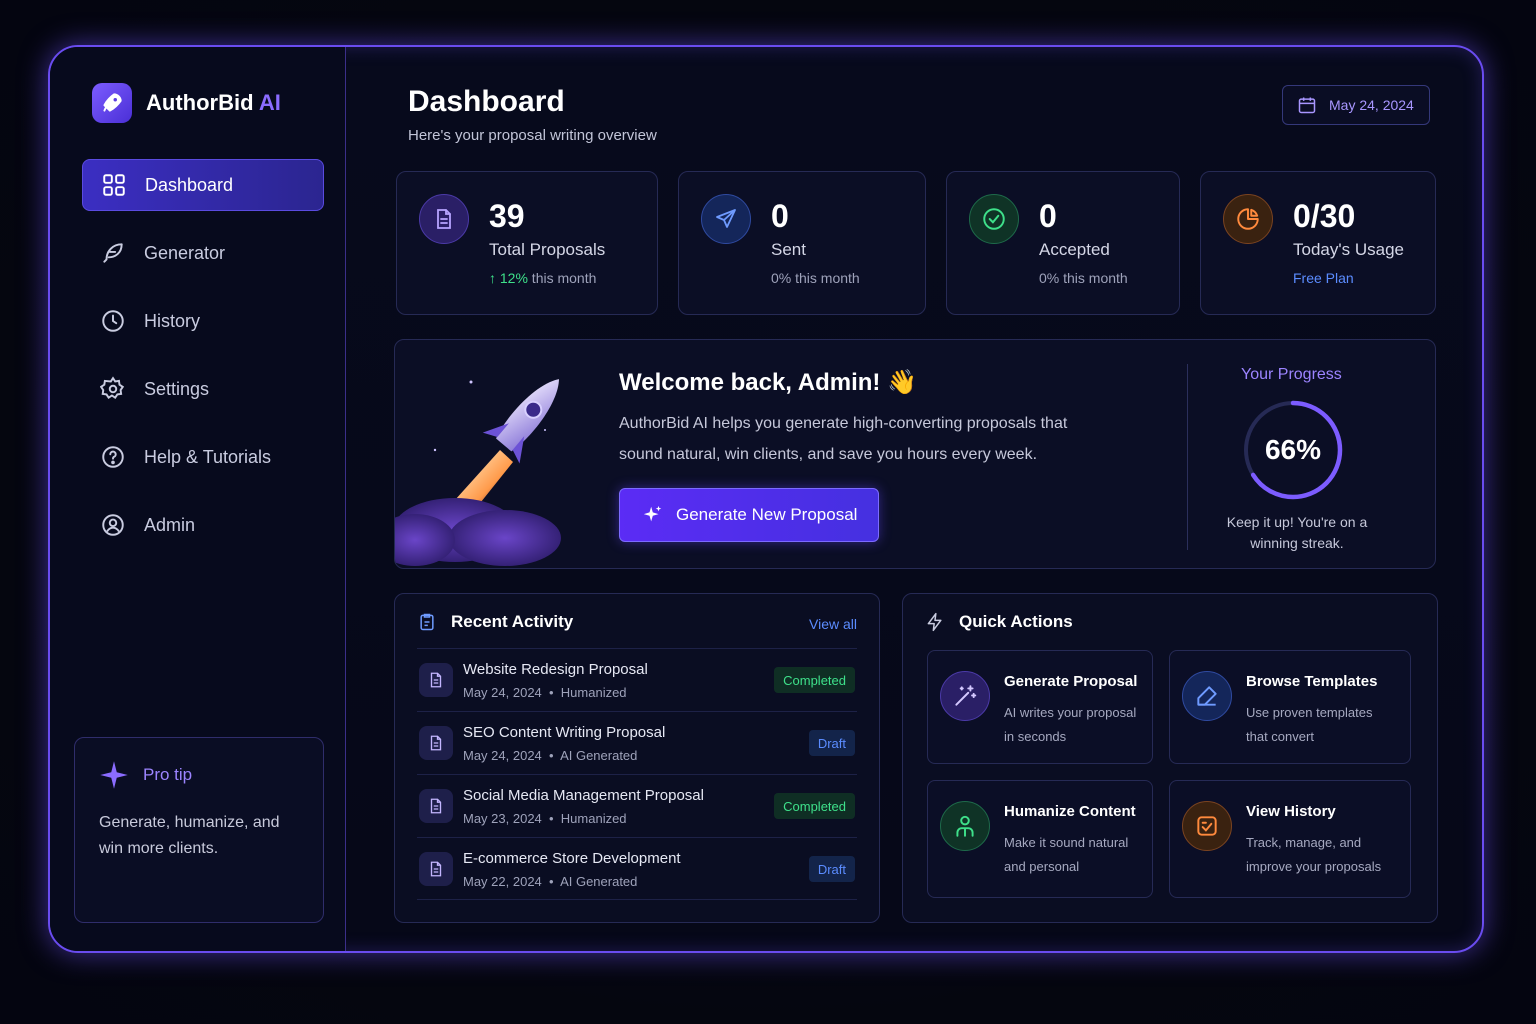 This screenshot has width=1536, height=1024. Describe the element at coordinates (507, 216) in the screenshot. I see `stat-value: 39` at that location.